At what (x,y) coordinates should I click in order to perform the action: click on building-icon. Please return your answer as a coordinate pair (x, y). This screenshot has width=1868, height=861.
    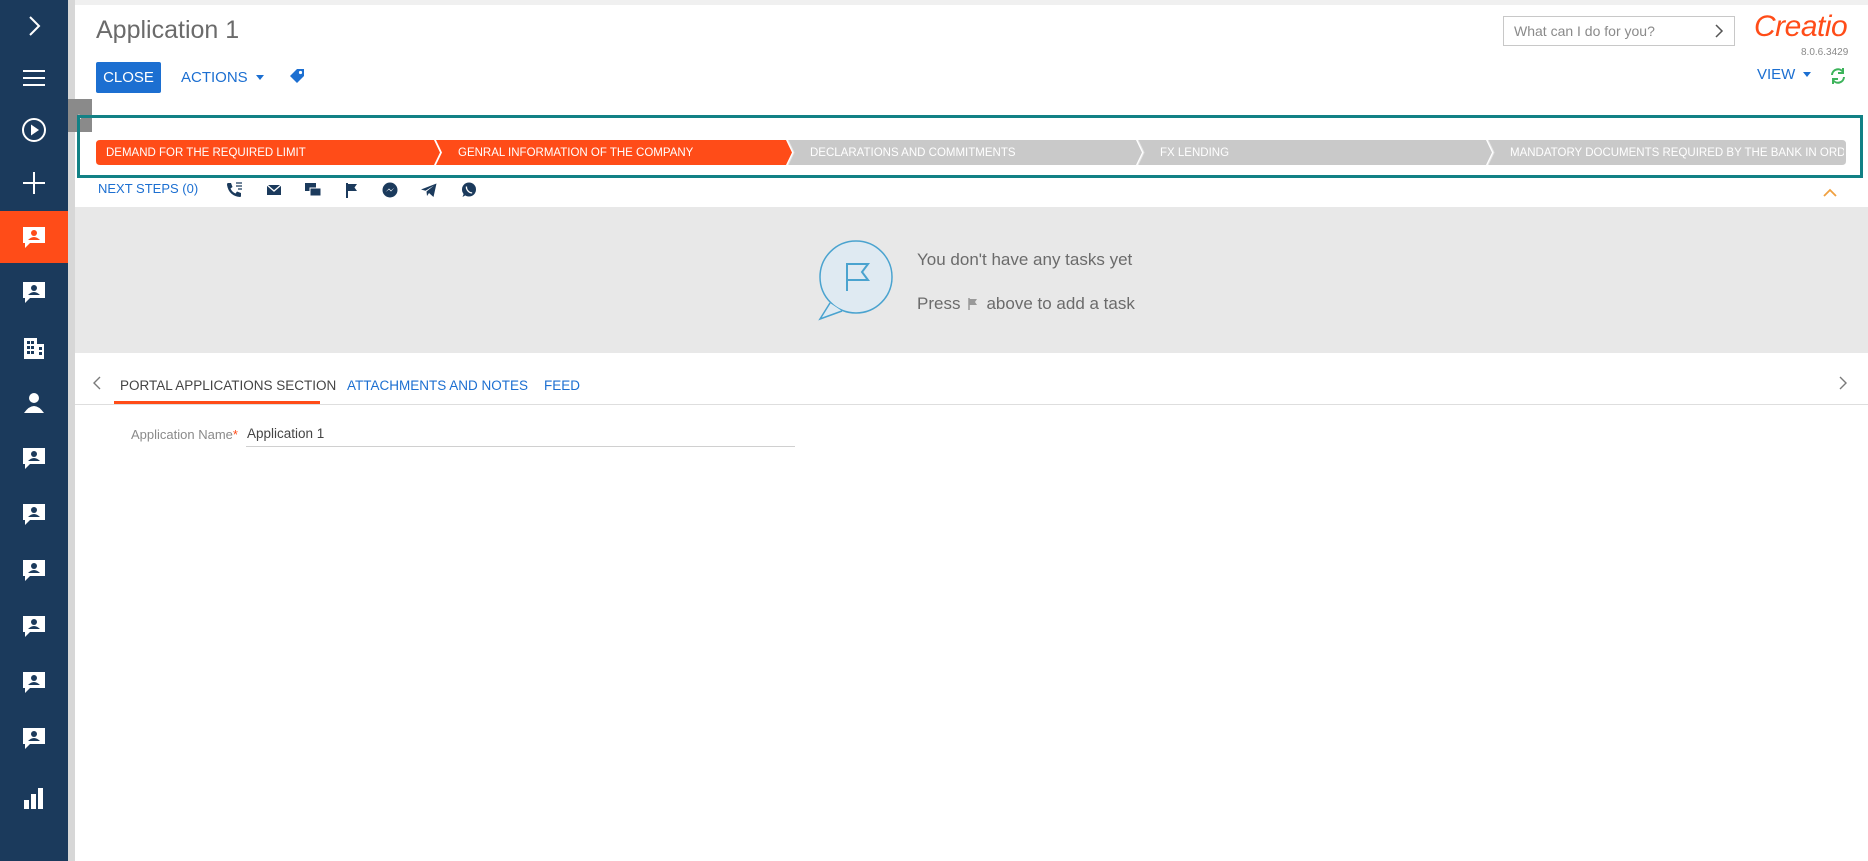
    Looking at the image, I should click on (34, 348).